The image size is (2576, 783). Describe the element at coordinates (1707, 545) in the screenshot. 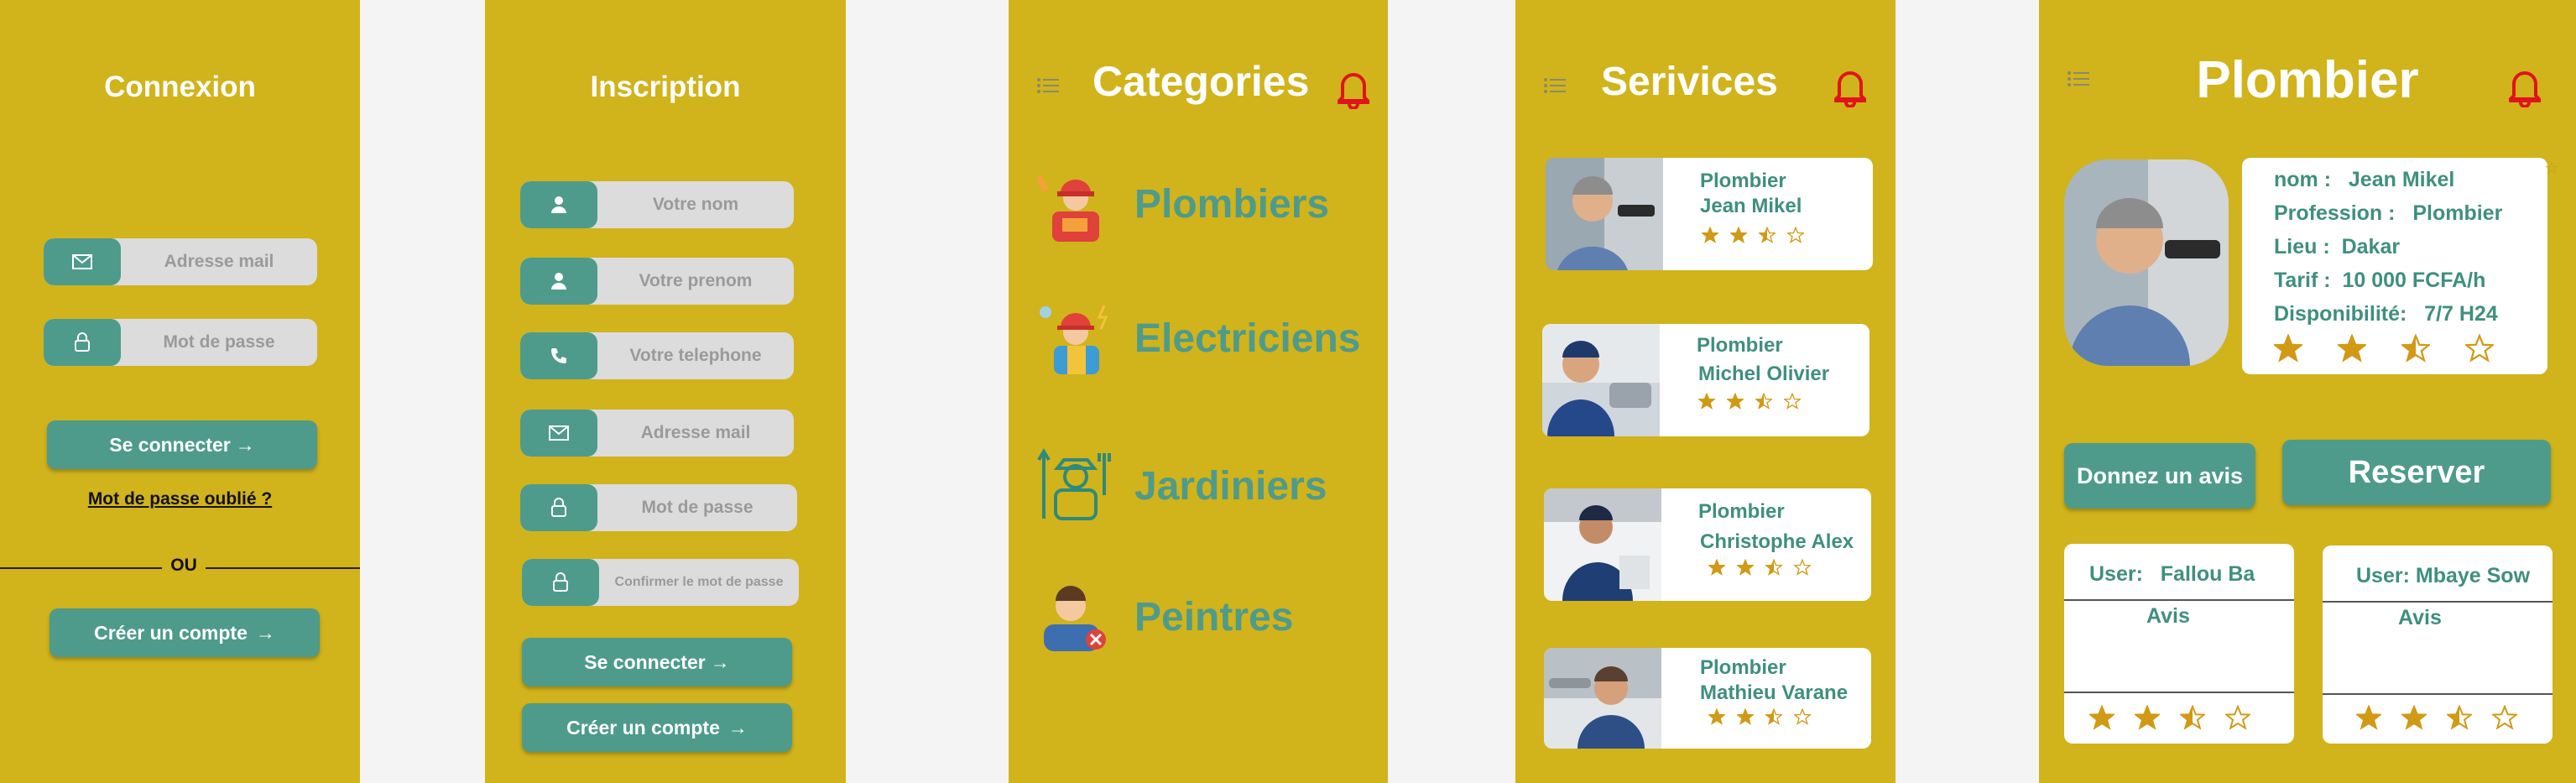

I see `service-card: Plombier Christophe Alex` at that location.